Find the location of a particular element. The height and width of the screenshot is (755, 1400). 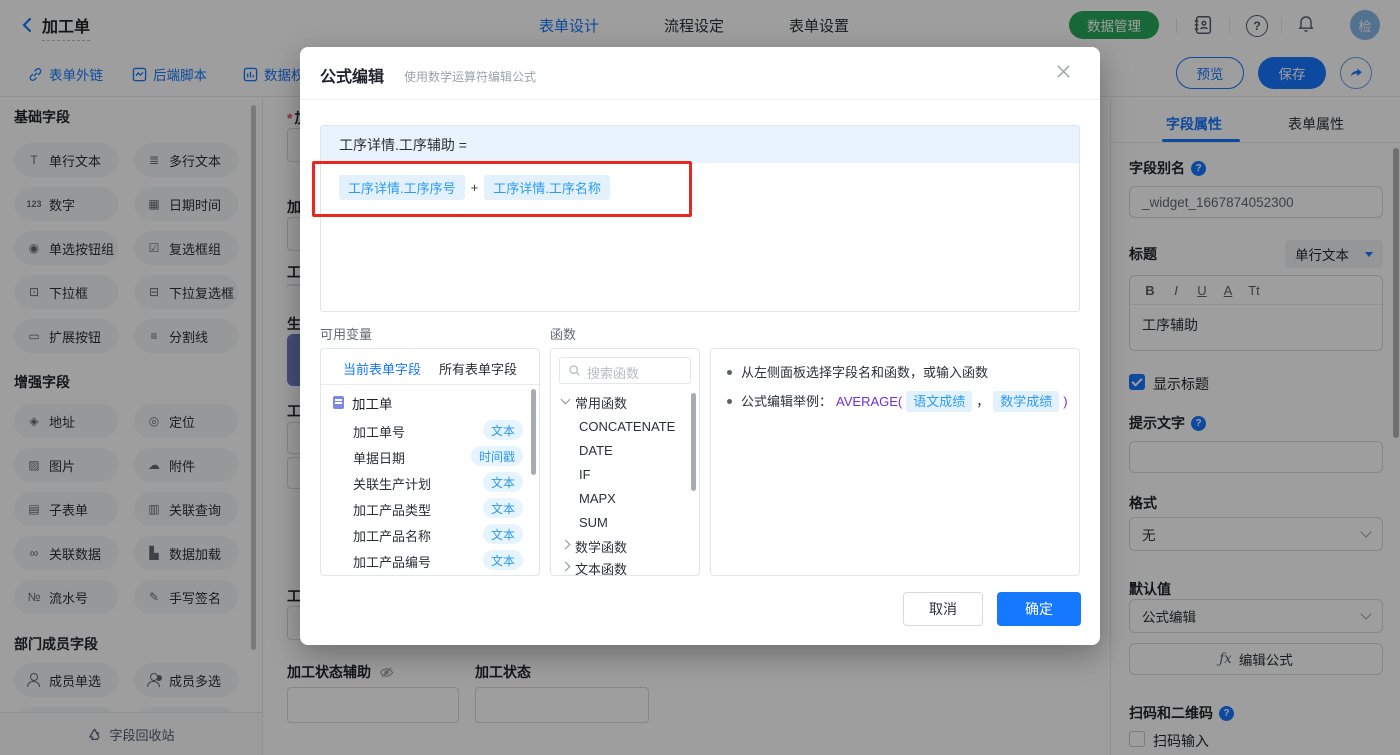

variables-tabs: 当前表单字段 所有表单字段 is located at coordinates (430, 367).